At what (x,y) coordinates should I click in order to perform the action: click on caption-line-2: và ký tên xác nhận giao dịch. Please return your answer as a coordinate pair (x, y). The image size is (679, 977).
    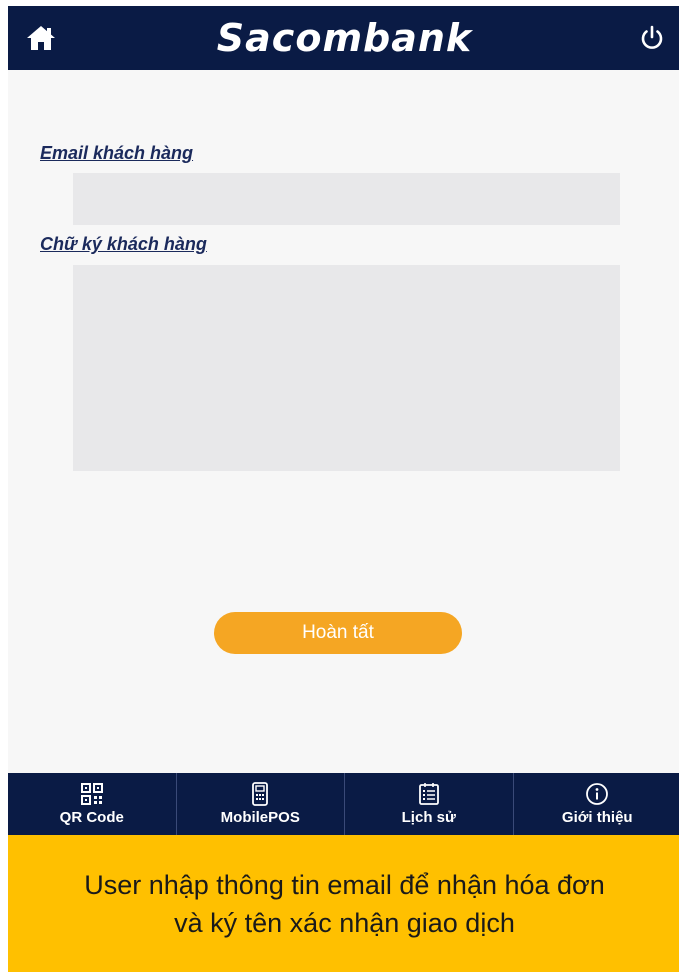
    Looking at the image, I should click on (344, 922).